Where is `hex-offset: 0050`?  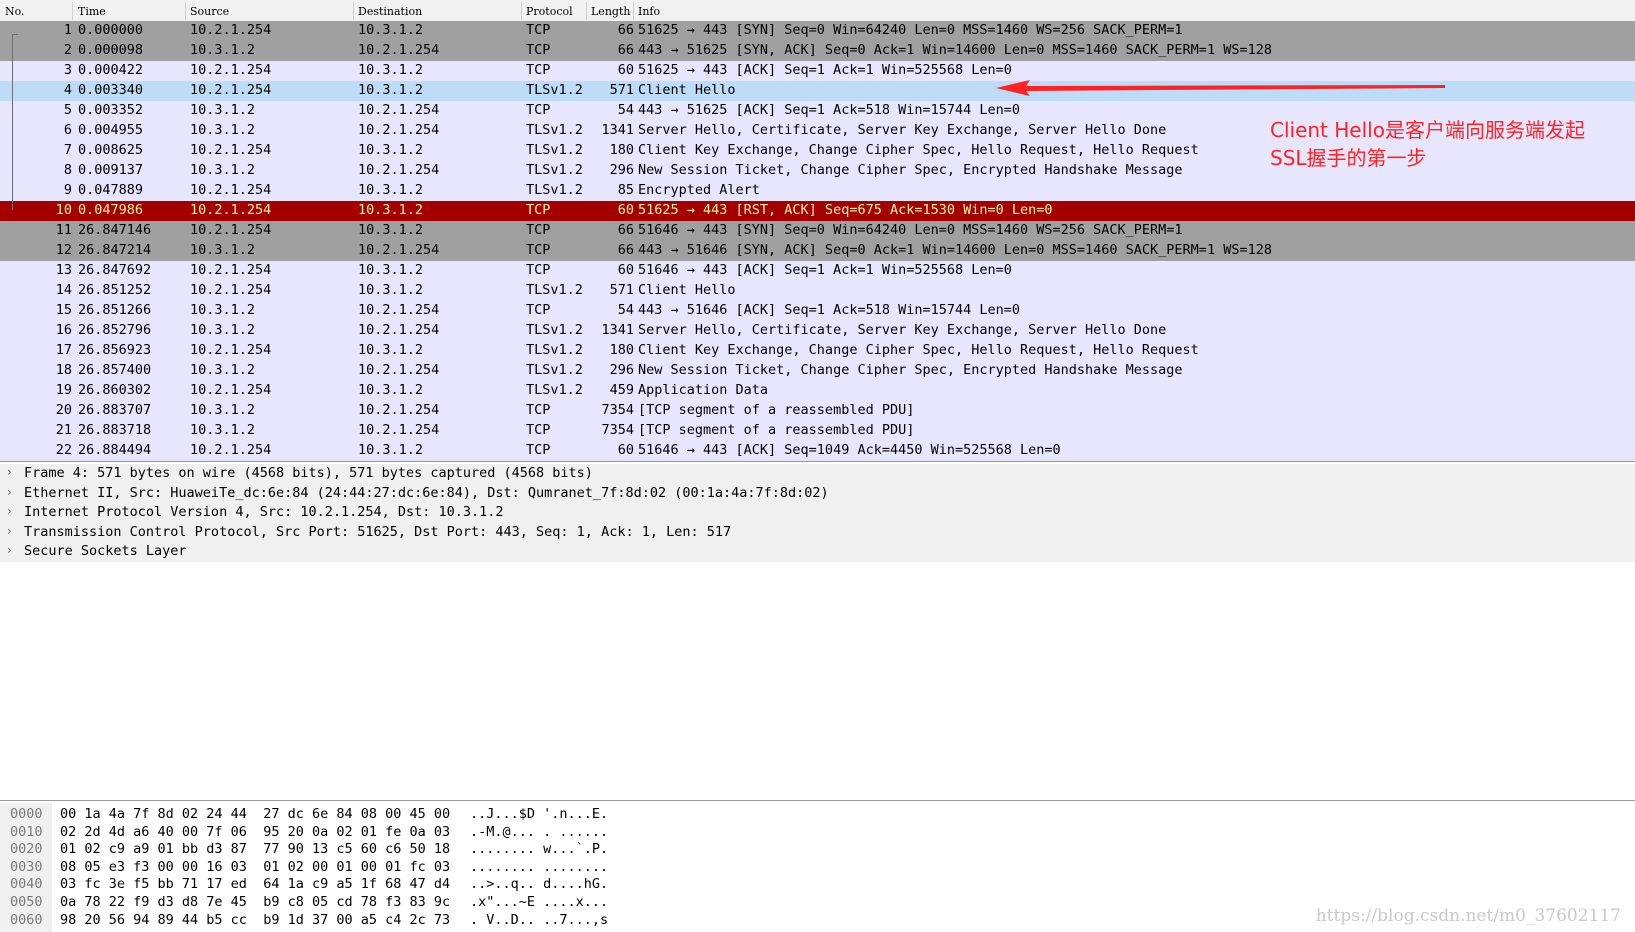 hex-offset: 0050 is located at coordinates (26, 902).